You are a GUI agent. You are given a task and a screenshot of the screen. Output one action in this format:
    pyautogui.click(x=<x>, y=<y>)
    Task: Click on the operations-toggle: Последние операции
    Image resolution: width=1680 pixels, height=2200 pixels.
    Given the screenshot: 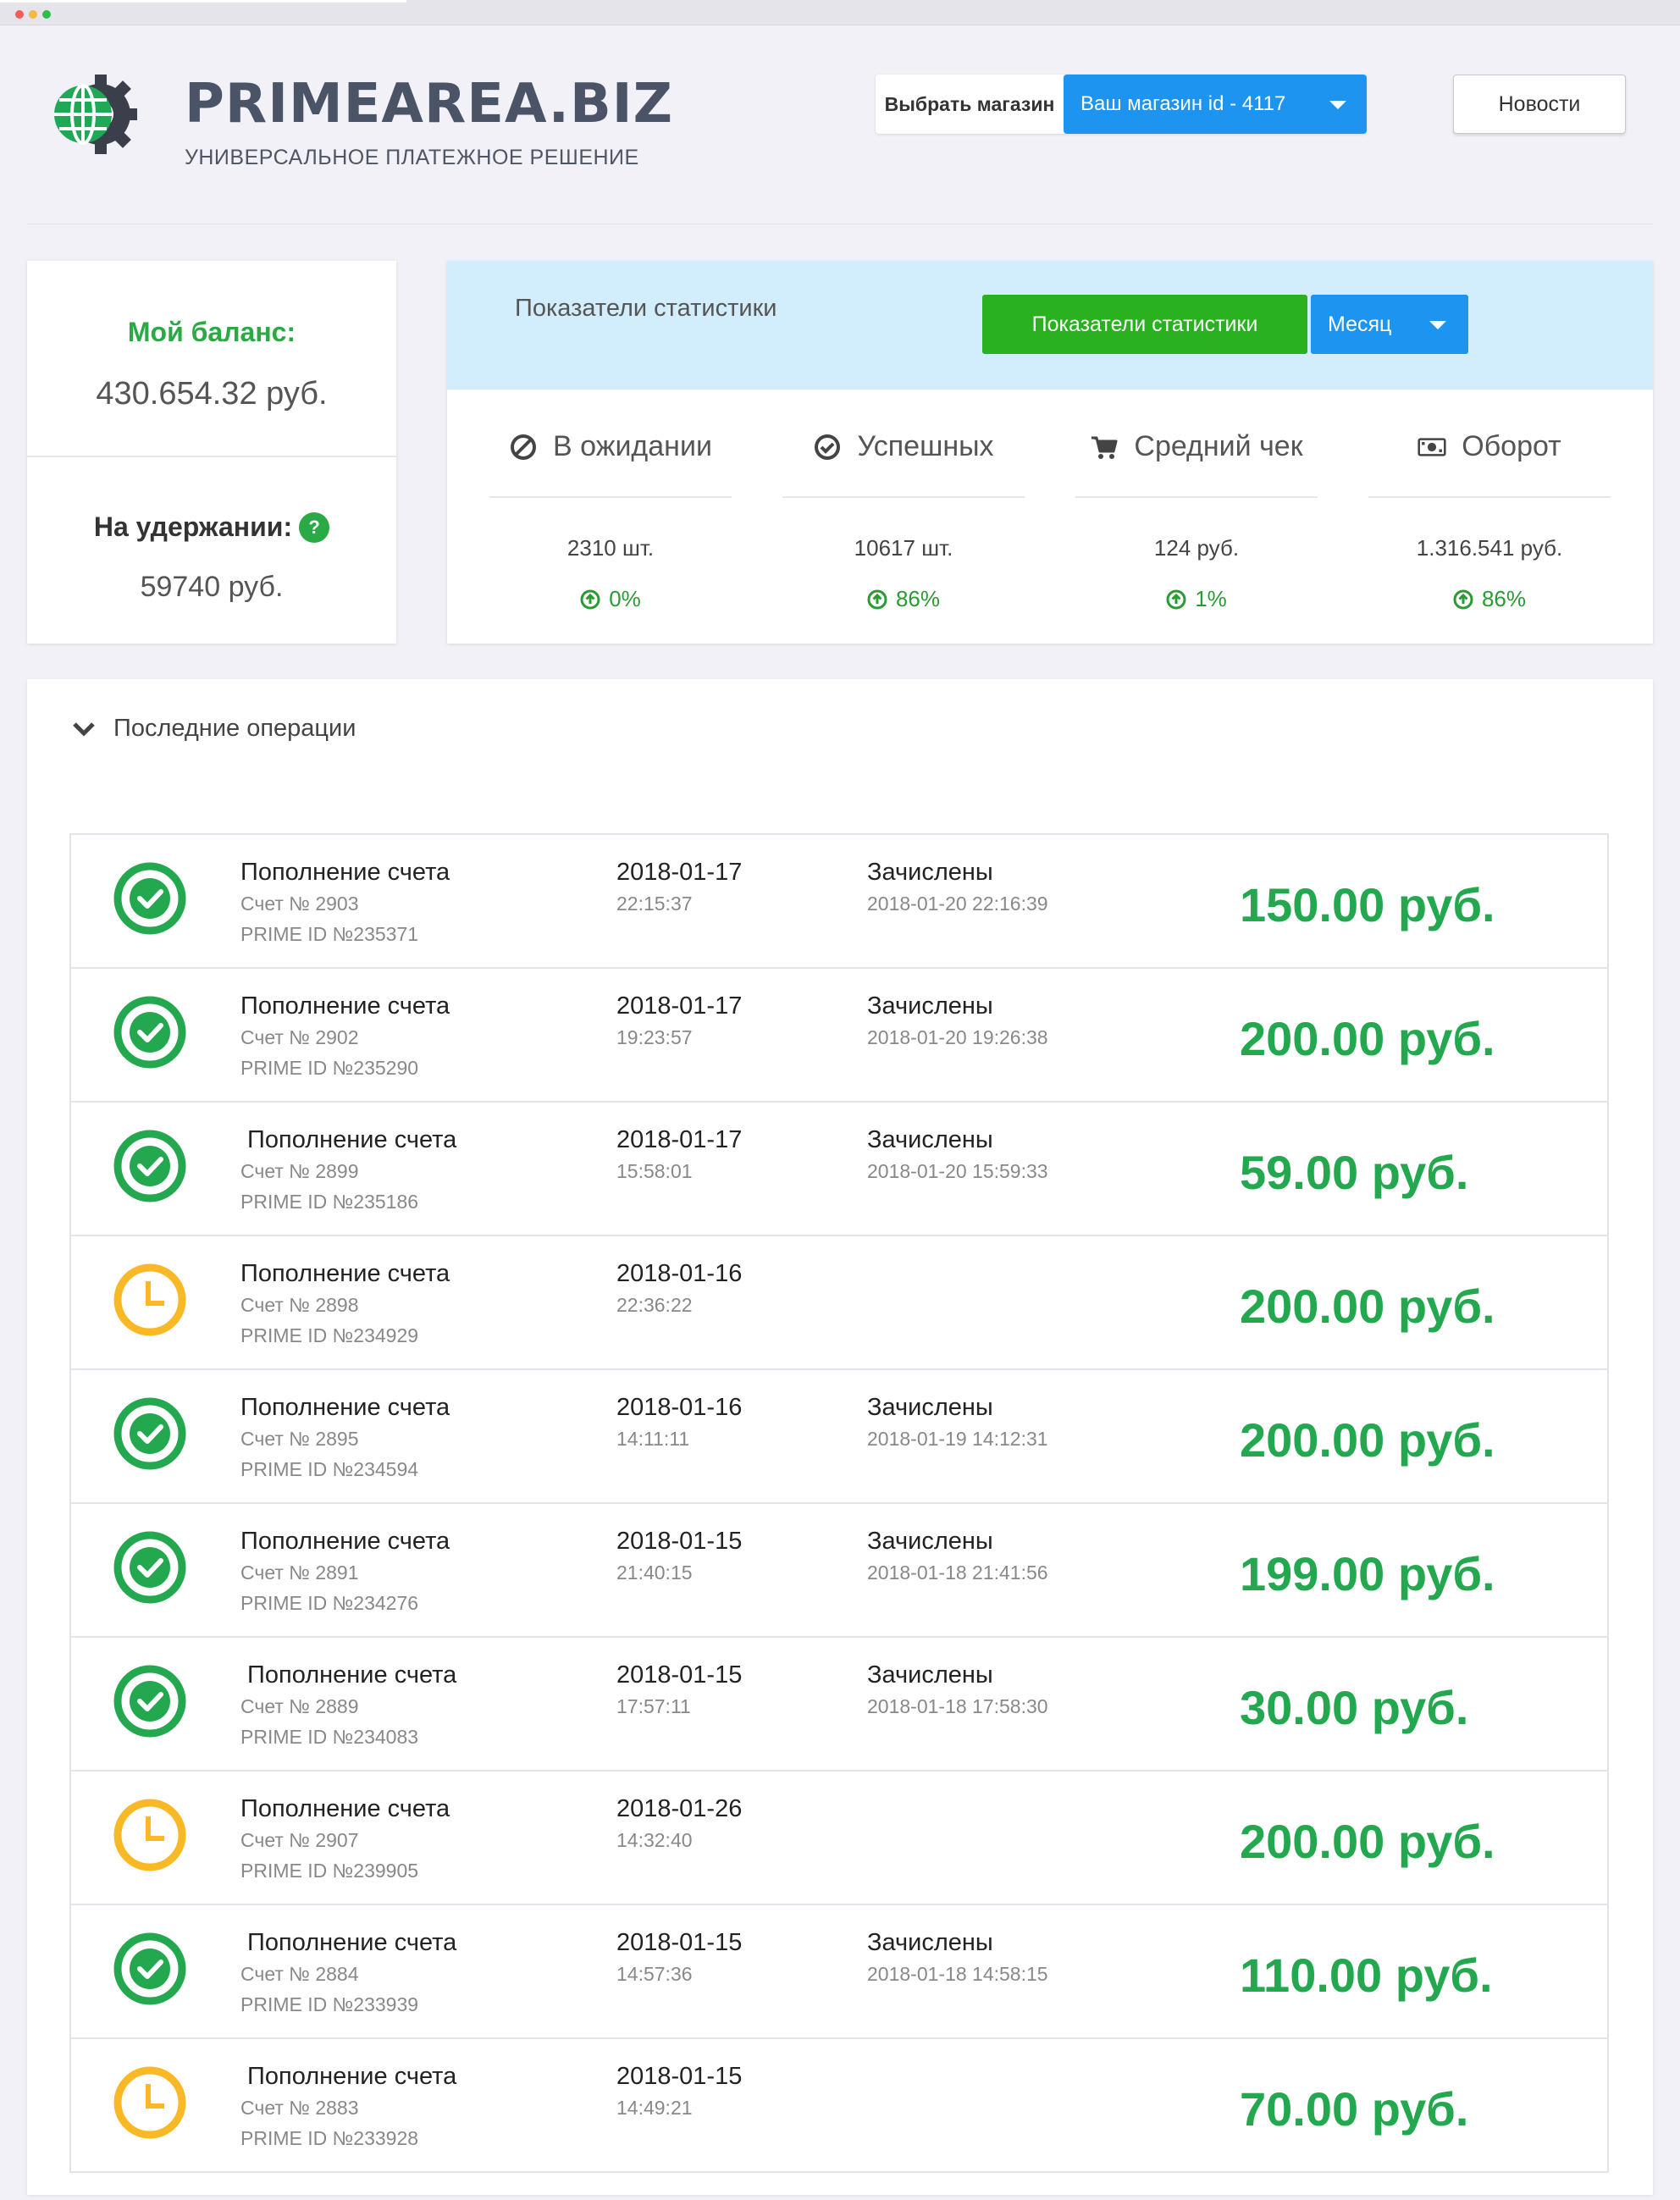 What is the action you would take?
    pyautogui.click(x=213, y=729)
    